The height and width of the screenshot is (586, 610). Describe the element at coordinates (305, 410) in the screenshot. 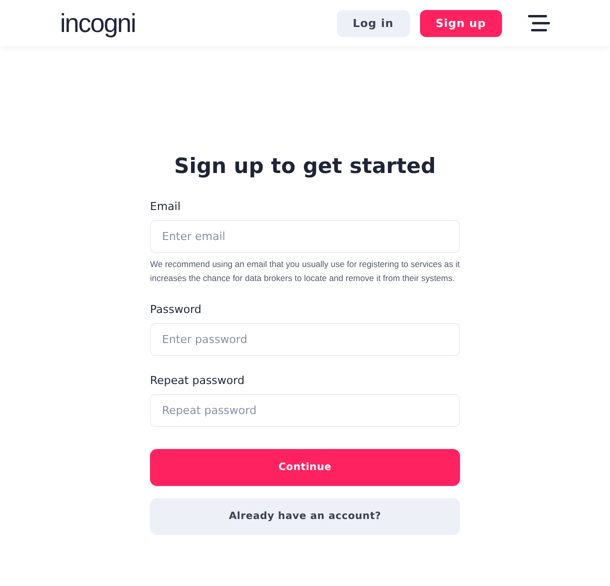

I see `input-field: Repeat password` at that location.